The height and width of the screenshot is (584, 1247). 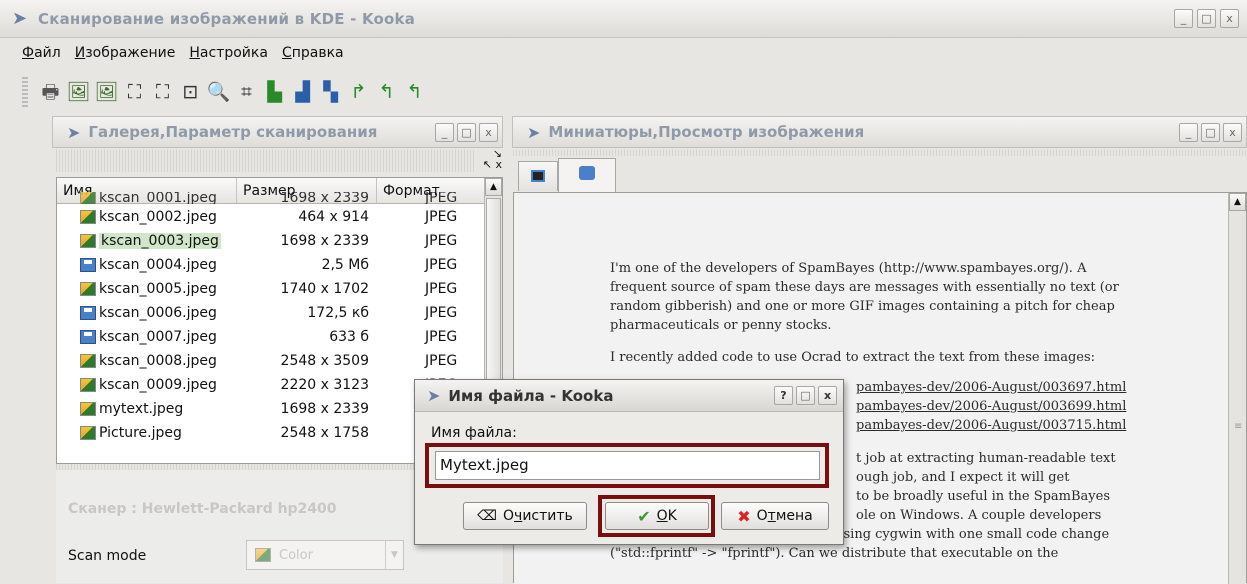 I want to click on checkmark-icon: ✔, so click(x=644, y=516).